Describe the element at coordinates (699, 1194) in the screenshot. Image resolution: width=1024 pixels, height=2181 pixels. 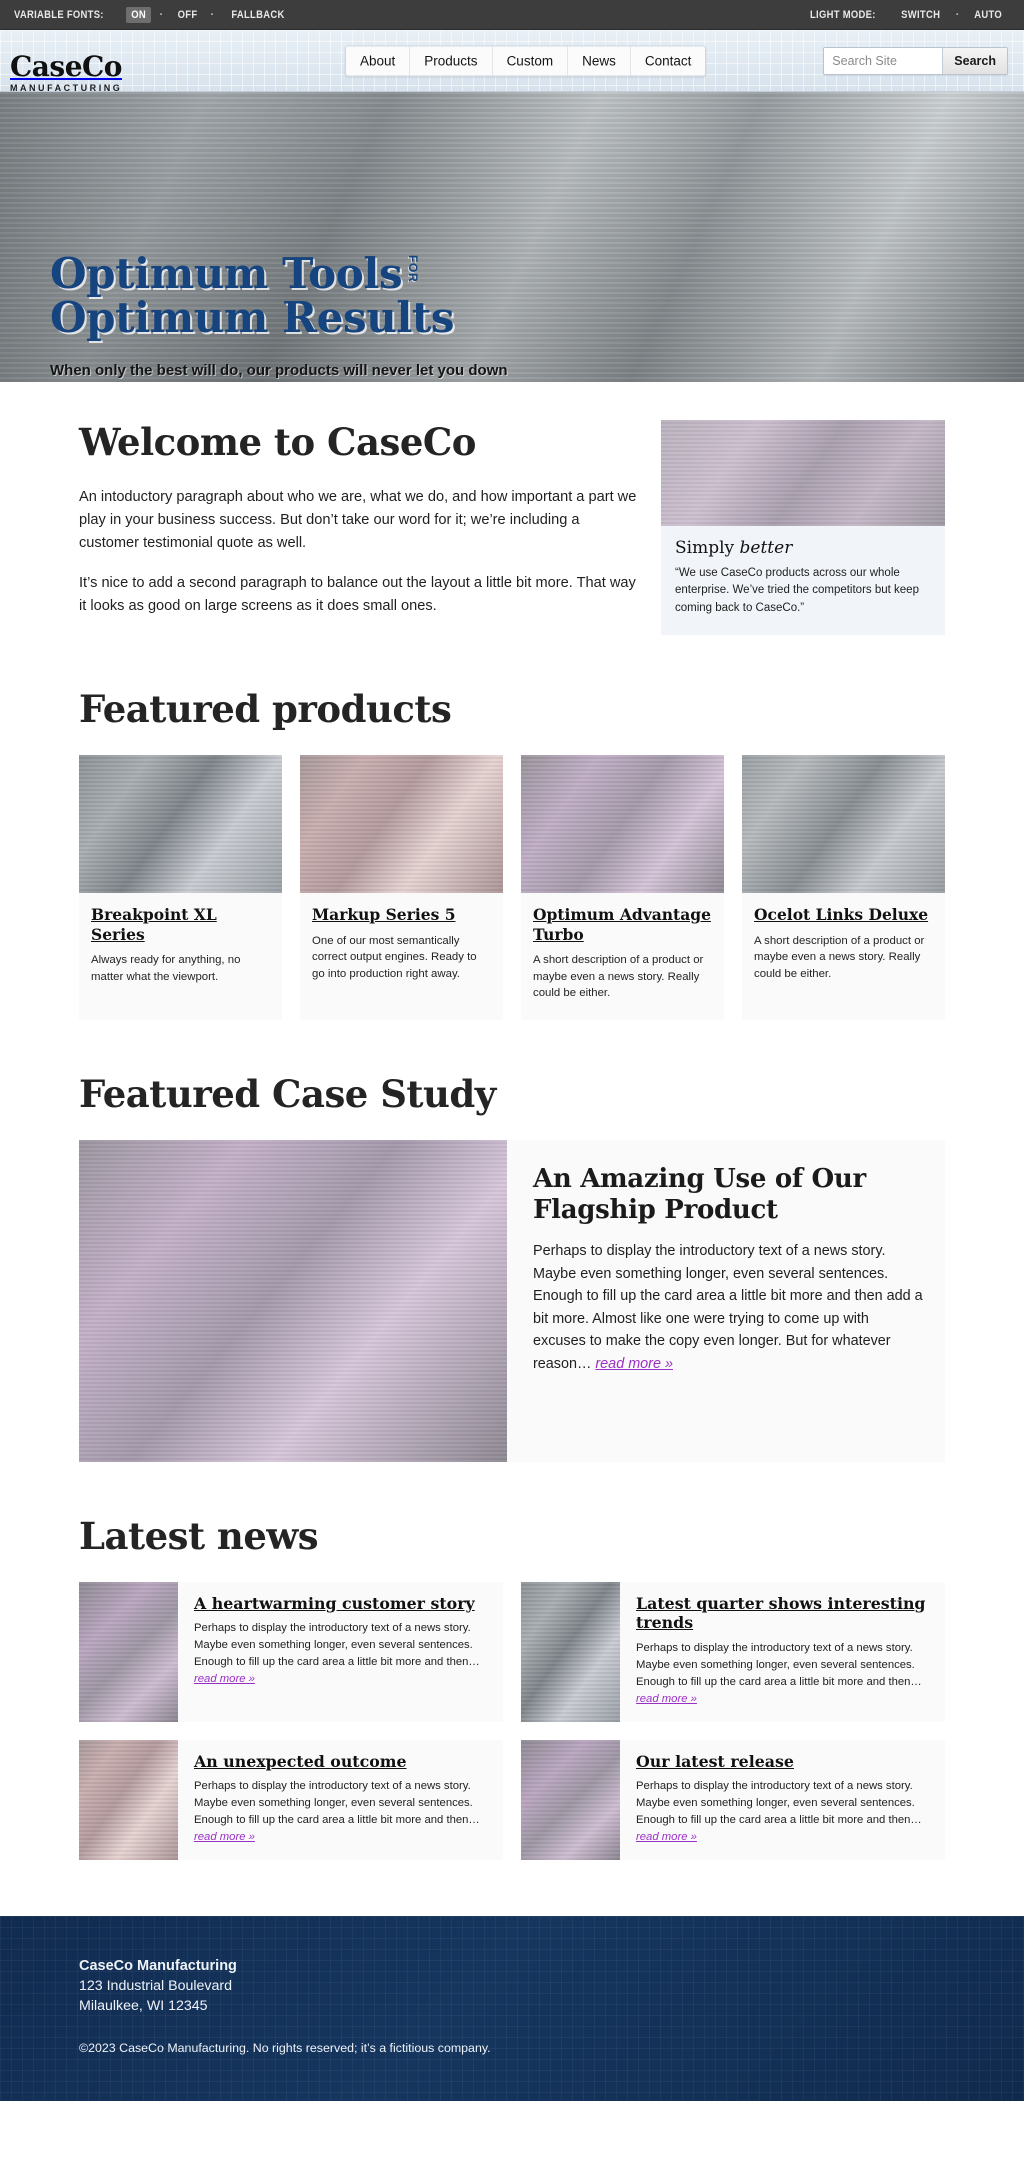
I see `case-study-title: An Amazing Use of Our Flagship Product` at that location.